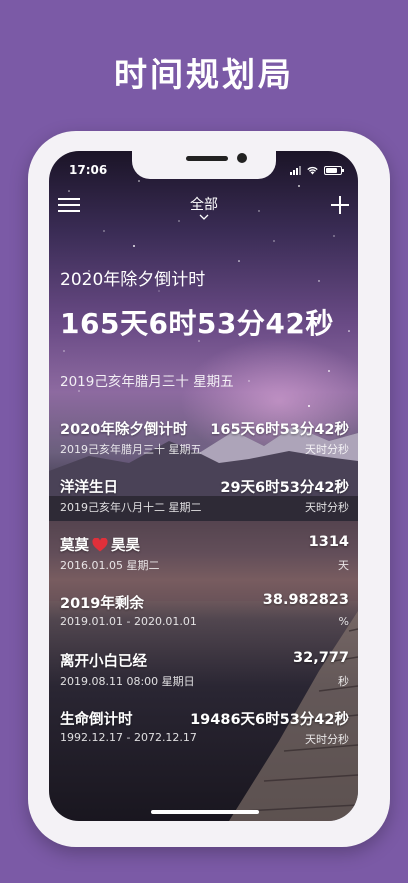 Image resolution: width=408 pixels, height=883 pixels. I want to click on event-row: 离开小白已经 32,777 2019.08.11 08:00 星期日 秒, so click(204, 679).